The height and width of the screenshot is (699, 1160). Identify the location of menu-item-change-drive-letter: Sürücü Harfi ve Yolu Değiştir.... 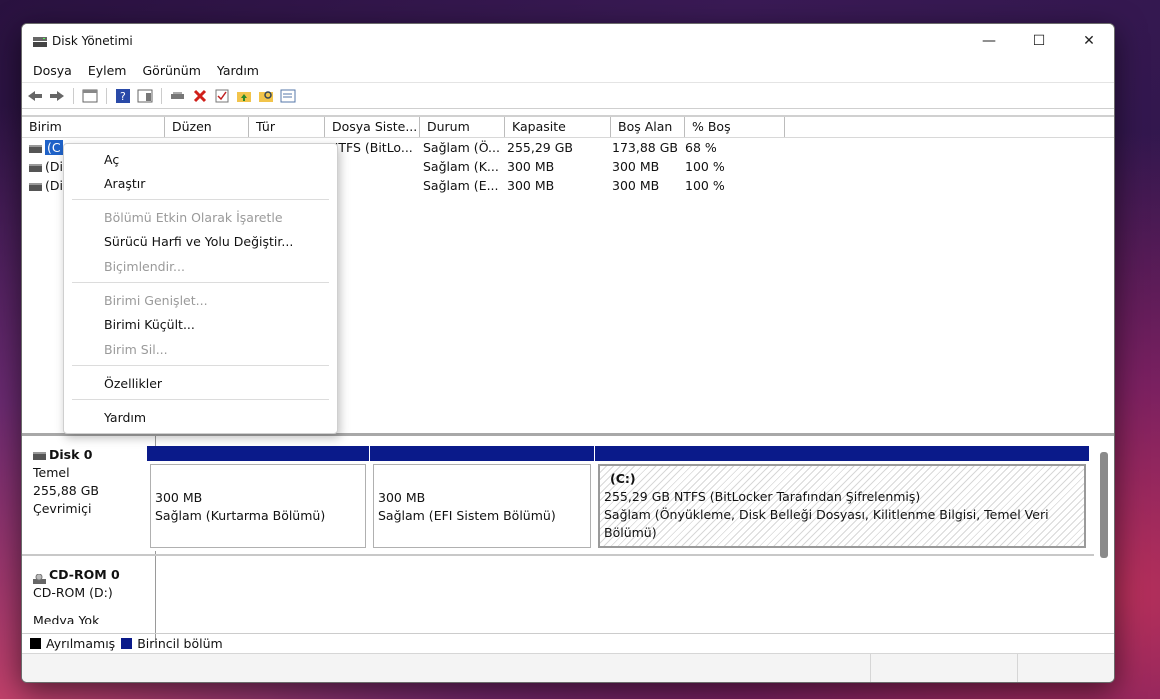
(198, 242).